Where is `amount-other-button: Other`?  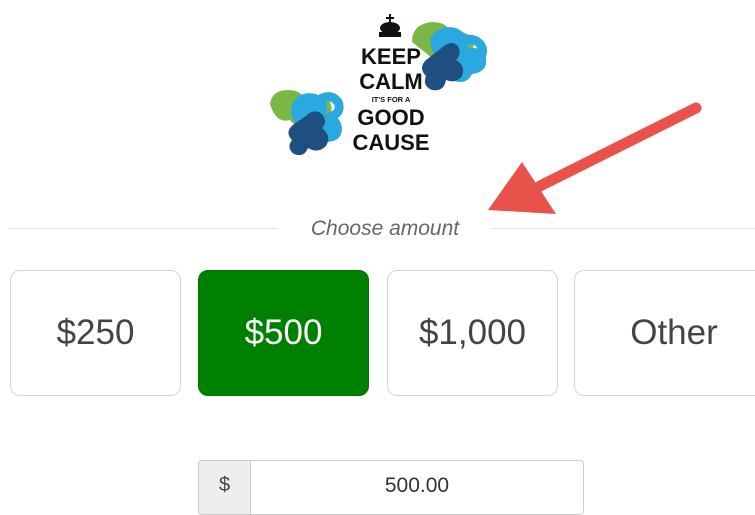
amount-other-button: Other is located at coordinates (664, 333).